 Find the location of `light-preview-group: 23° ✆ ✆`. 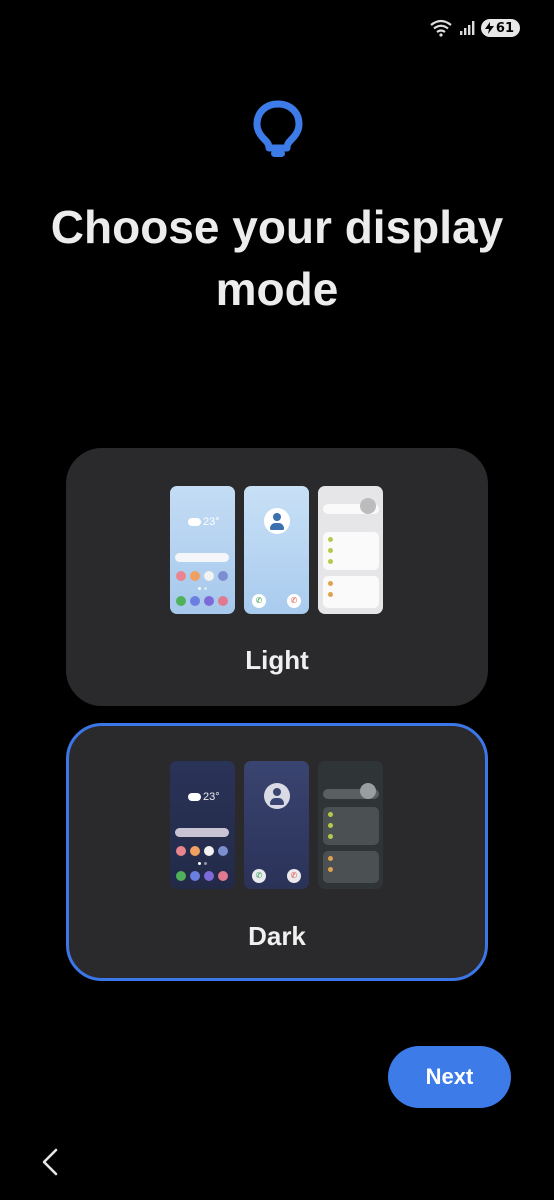

light-preview-group: 23° ✆ ✆ is located at coordinates (276, 550).